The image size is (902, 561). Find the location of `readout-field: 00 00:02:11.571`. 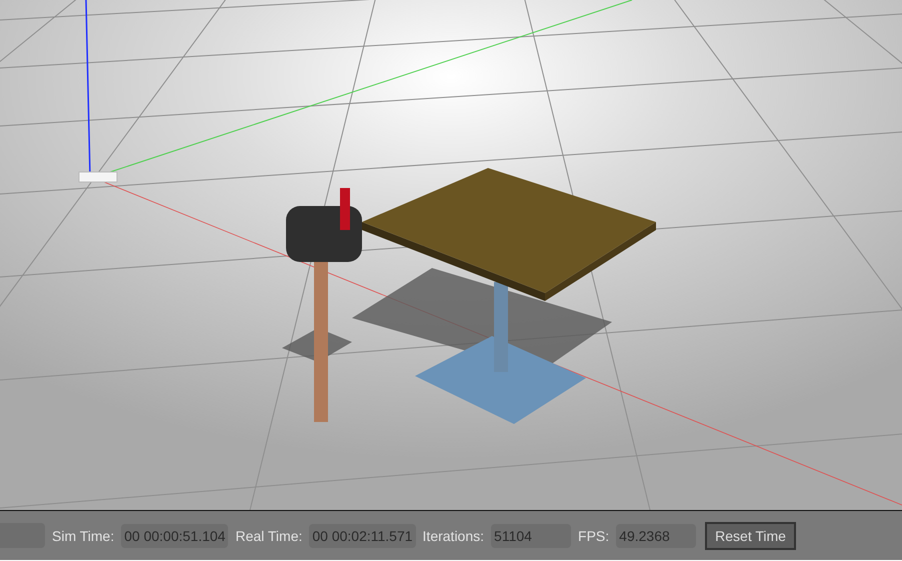

readout-field: 00 00:02:11.571 is located at coordinates (362, 536).